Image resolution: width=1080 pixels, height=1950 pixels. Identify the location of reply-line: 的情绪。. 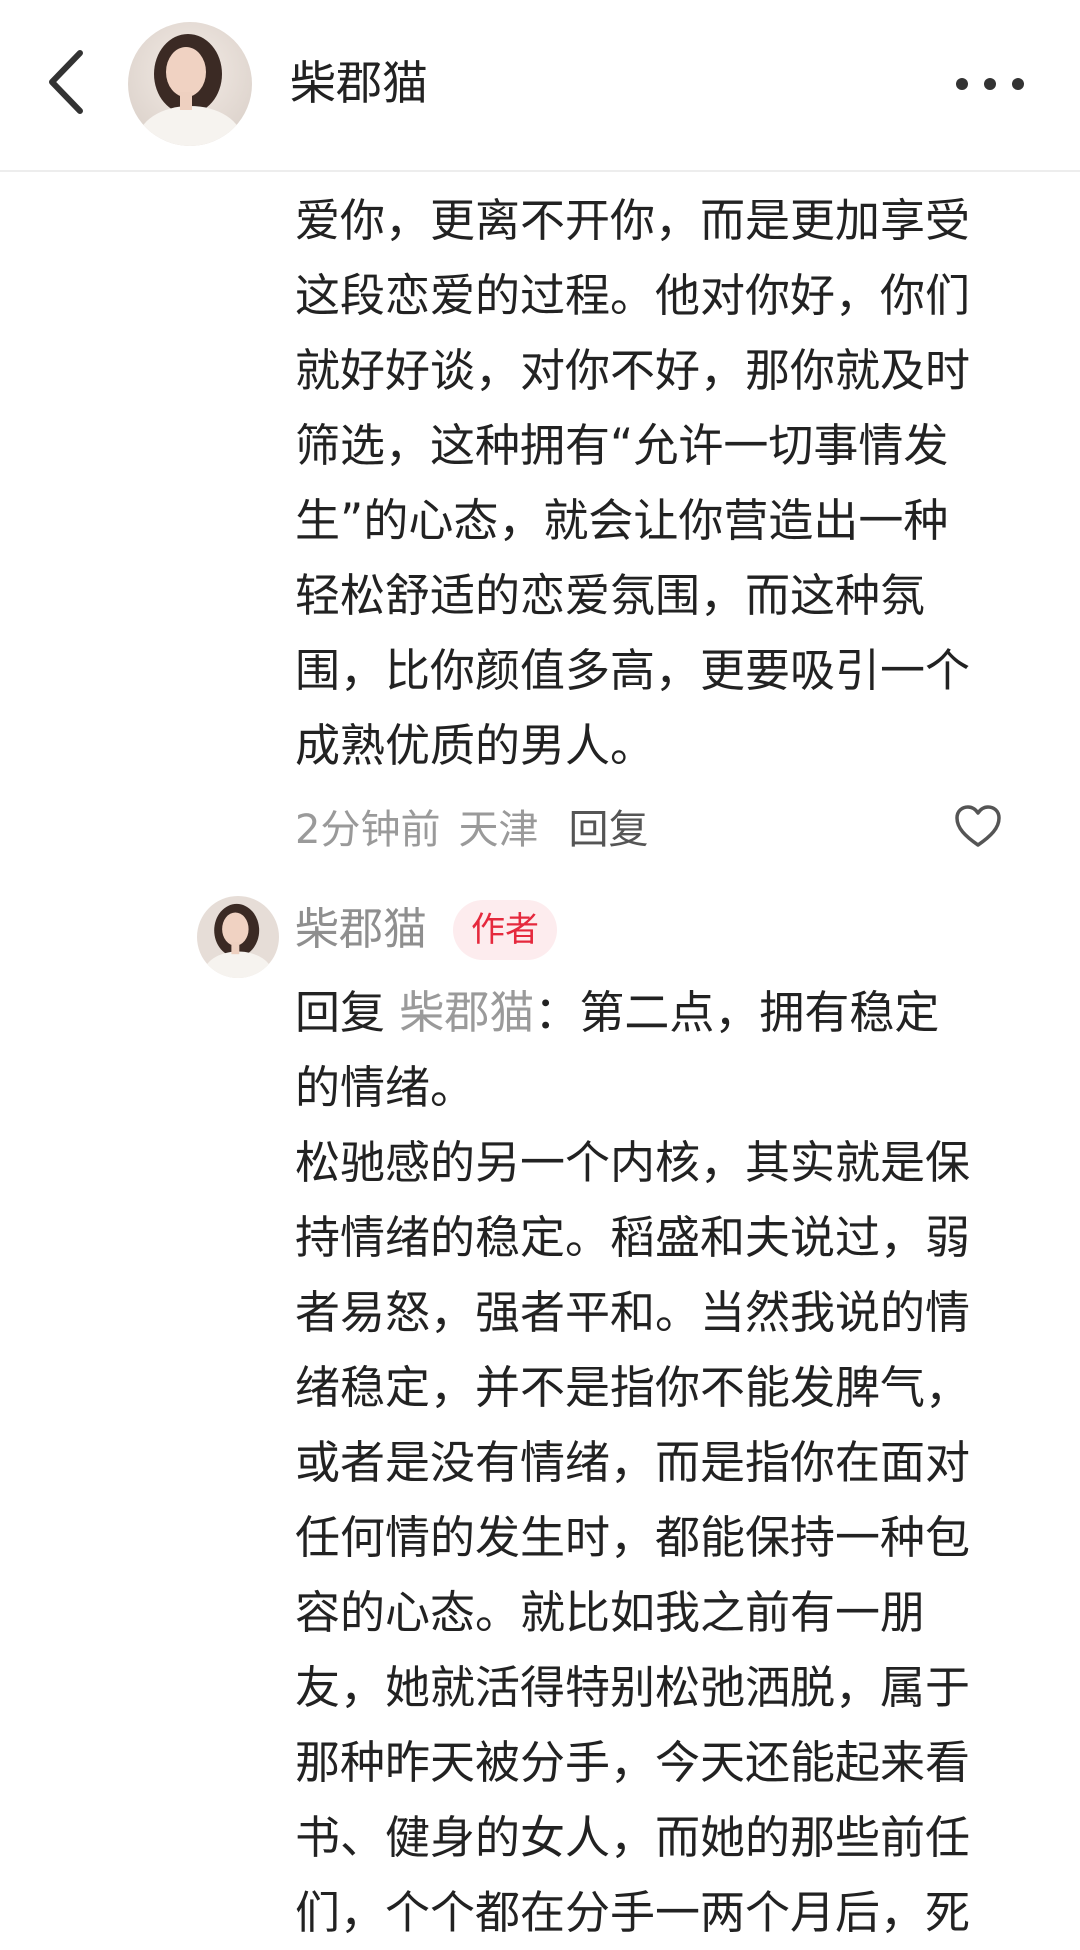
(385, 1087).